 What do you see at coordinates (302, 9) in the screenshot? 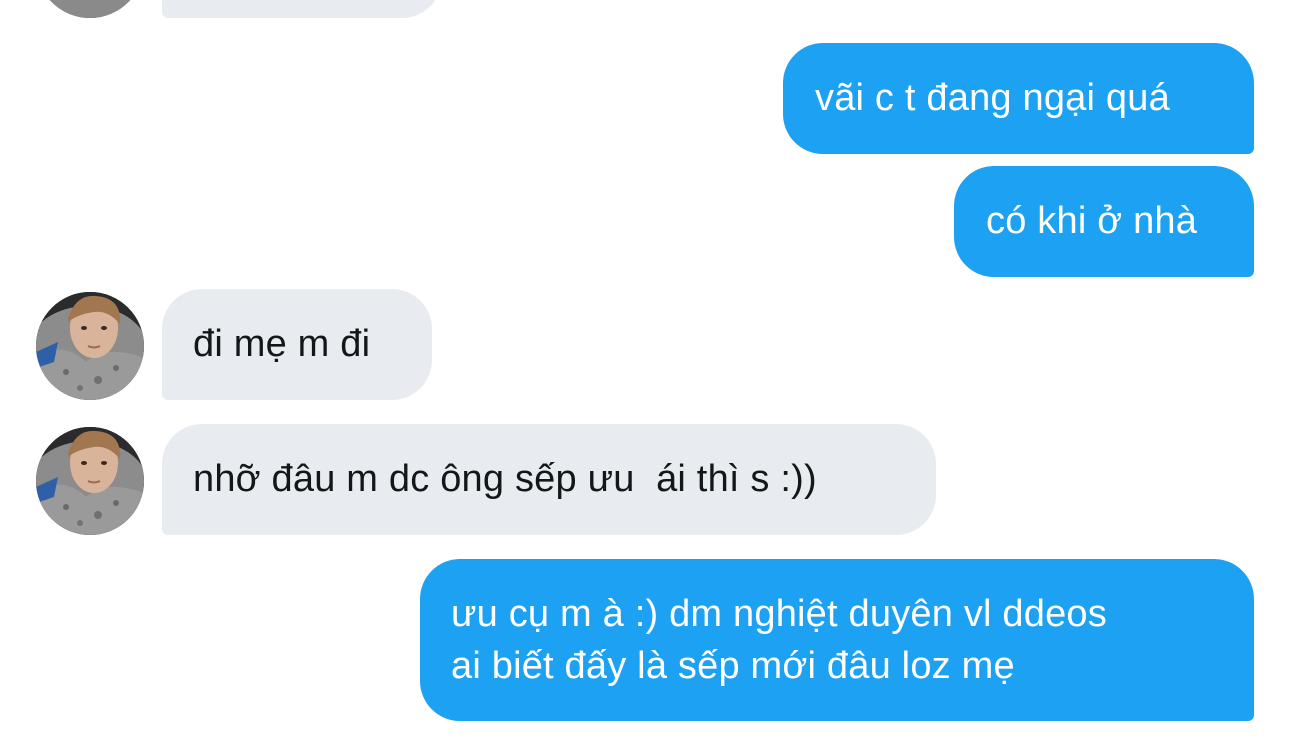
I see `message-bubble-received` at bounding box center [302, 9].